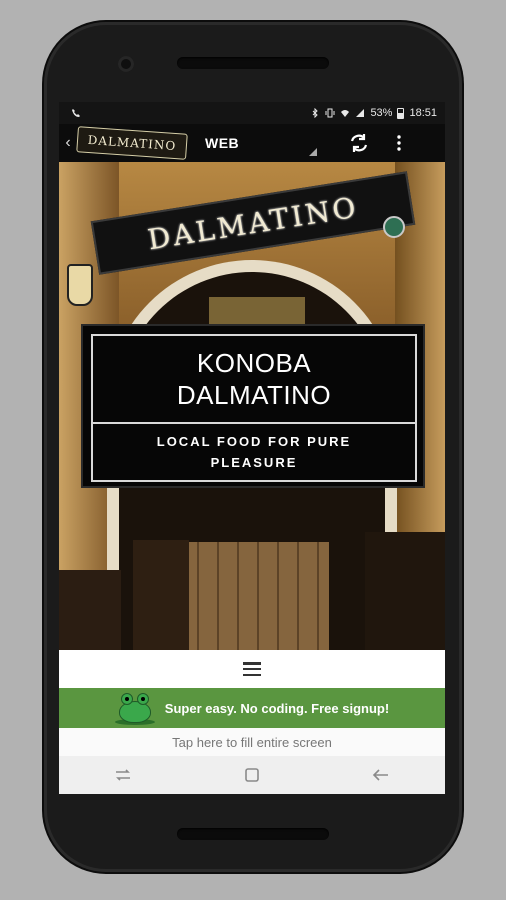  I want to click on phone-call-icon, so click(76, 113).